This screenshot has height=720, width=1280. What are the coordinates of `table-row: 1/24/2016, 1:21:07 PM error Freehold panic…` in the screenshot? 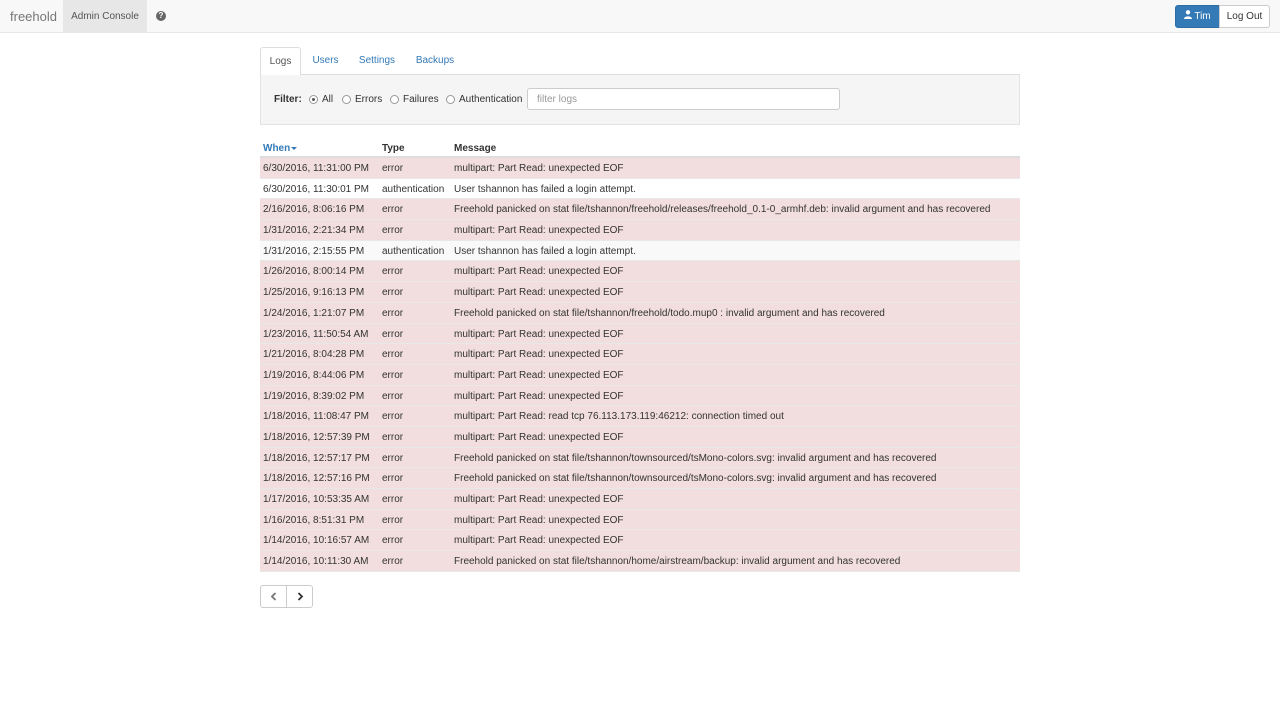 It's located at (640, 313).